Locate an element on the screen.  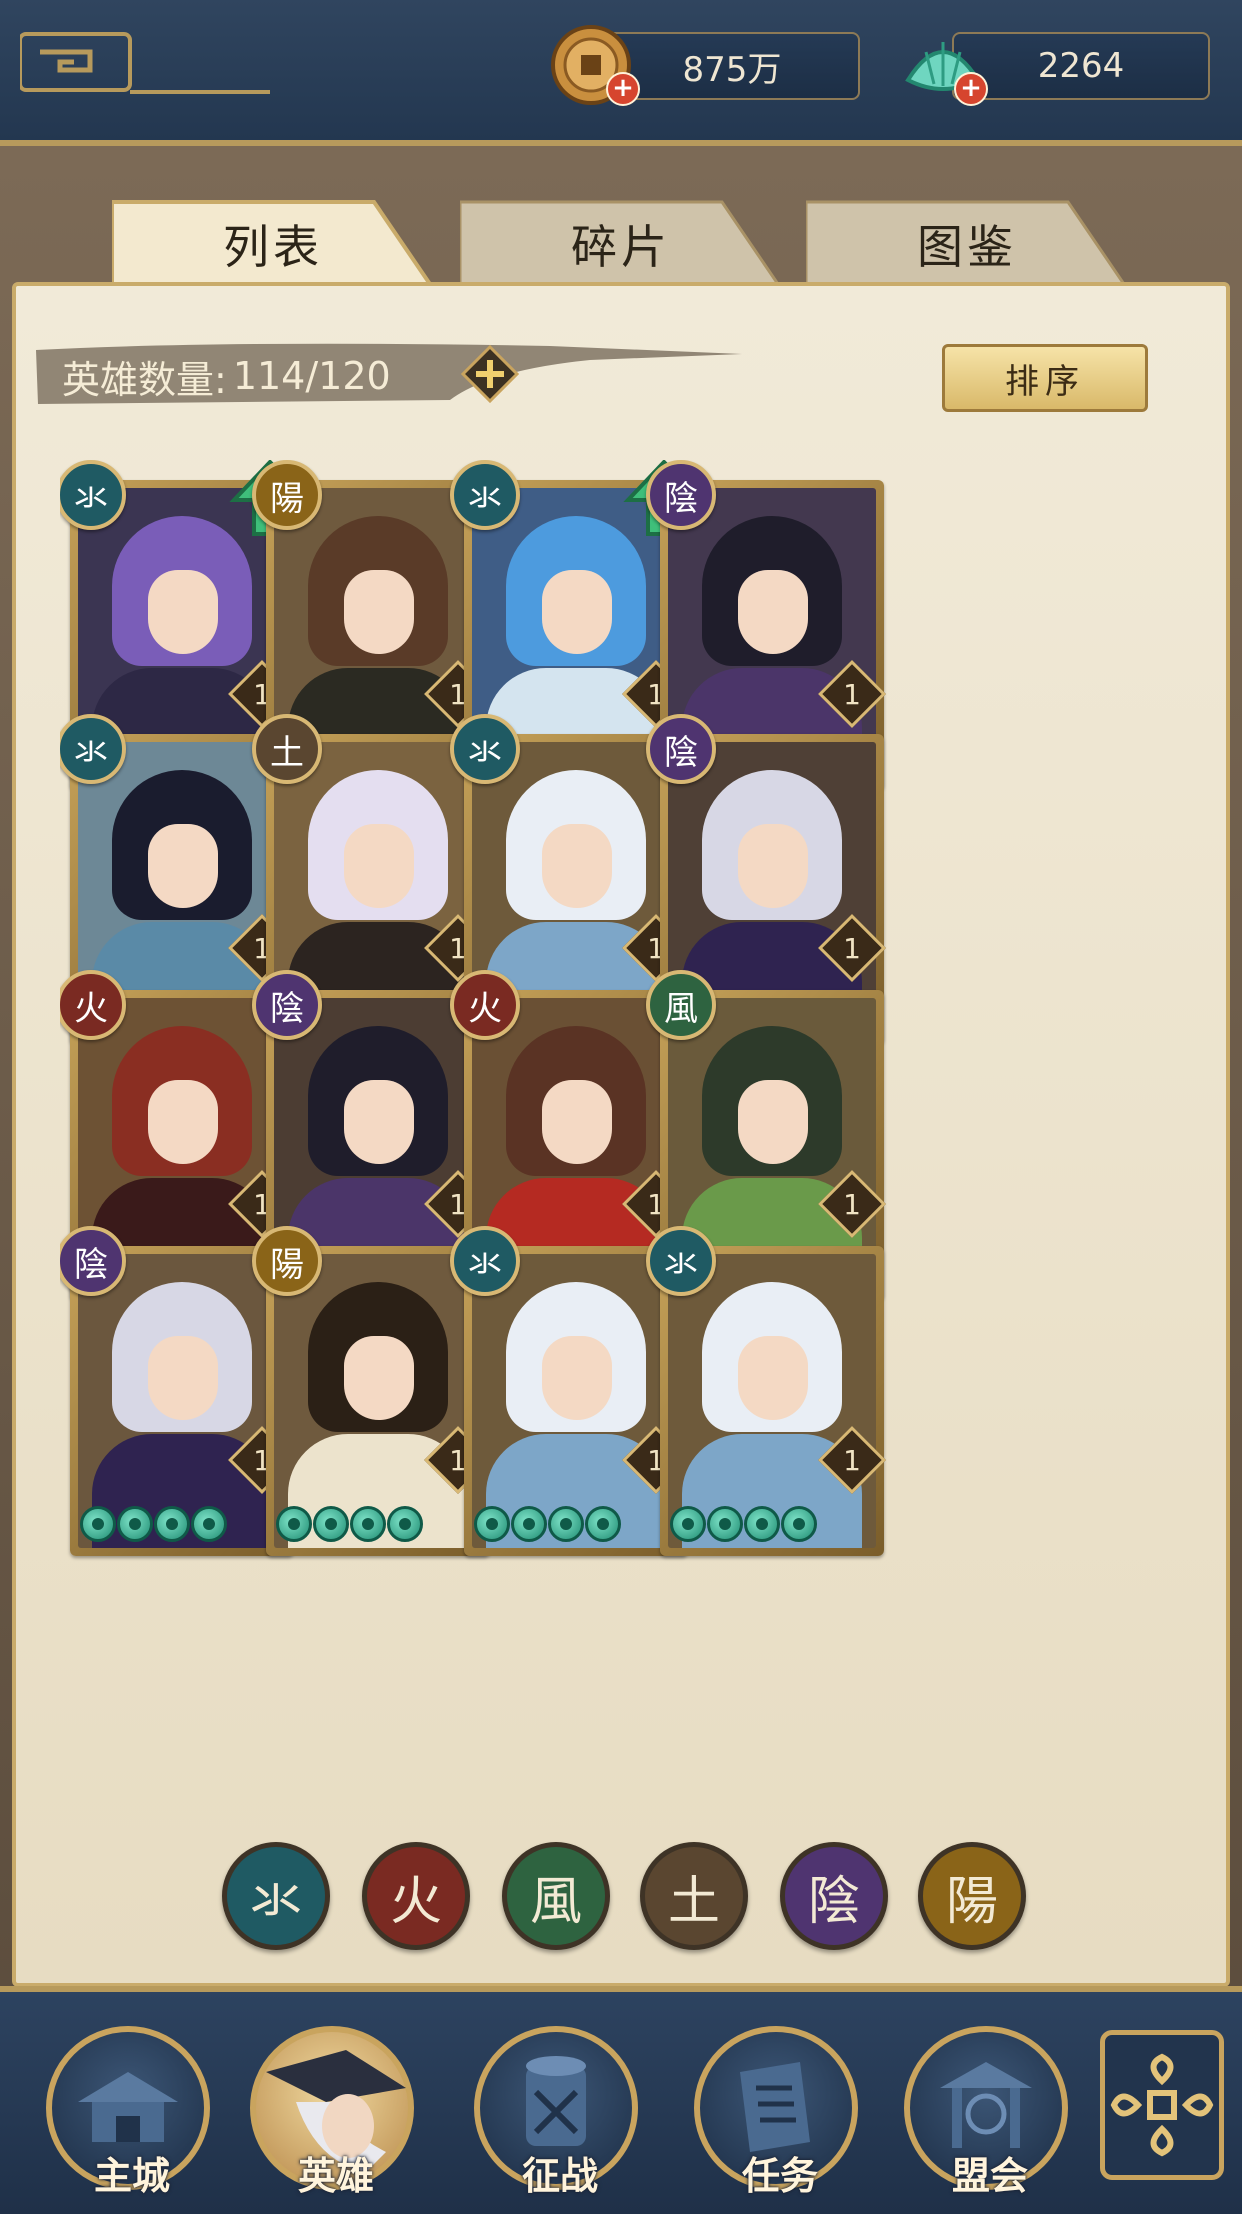
jade-counter: 2264 is located at coordinates (1081, 66).